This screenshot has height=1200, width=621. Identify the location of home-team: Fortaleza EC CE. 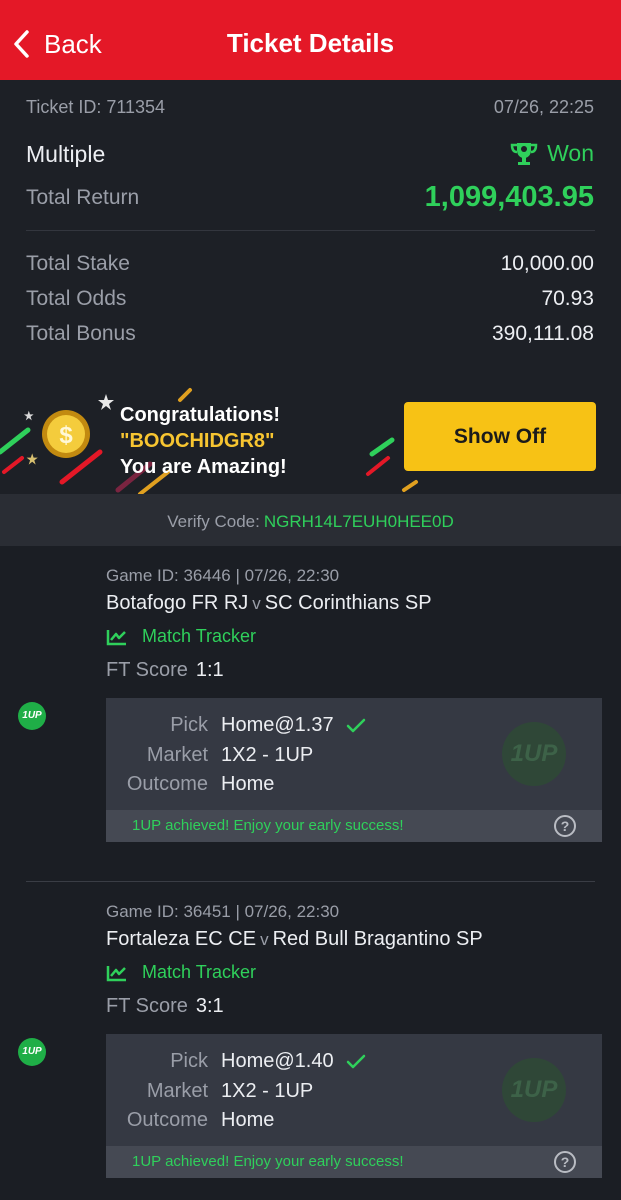
(181, 939).